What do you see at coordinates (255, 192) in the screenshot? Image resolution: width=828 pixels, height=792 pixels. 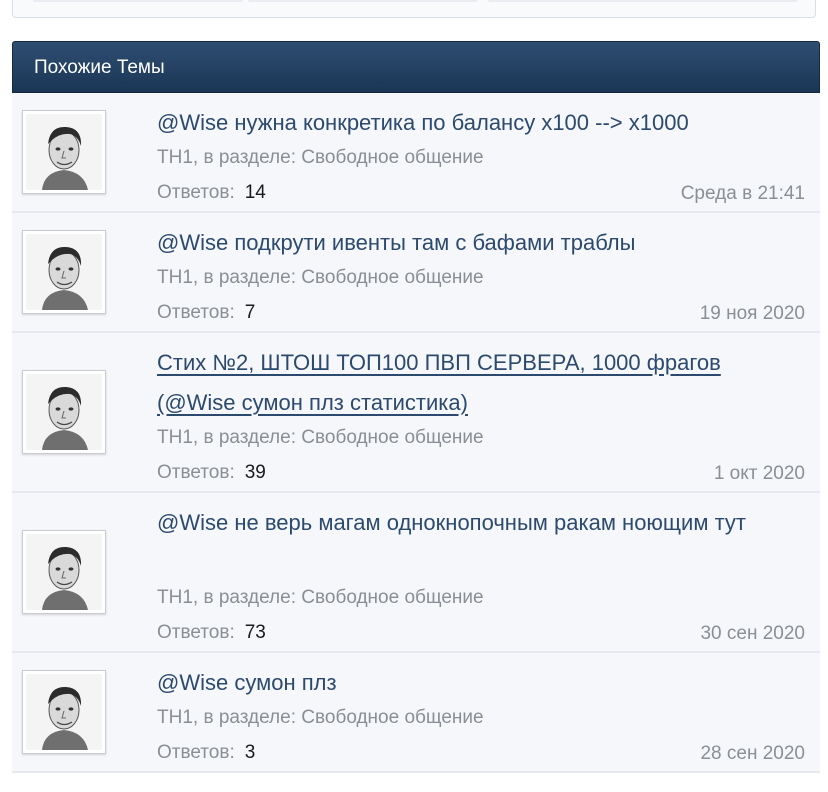 I see `replies-count: 14` at bounding box center [255, 192].